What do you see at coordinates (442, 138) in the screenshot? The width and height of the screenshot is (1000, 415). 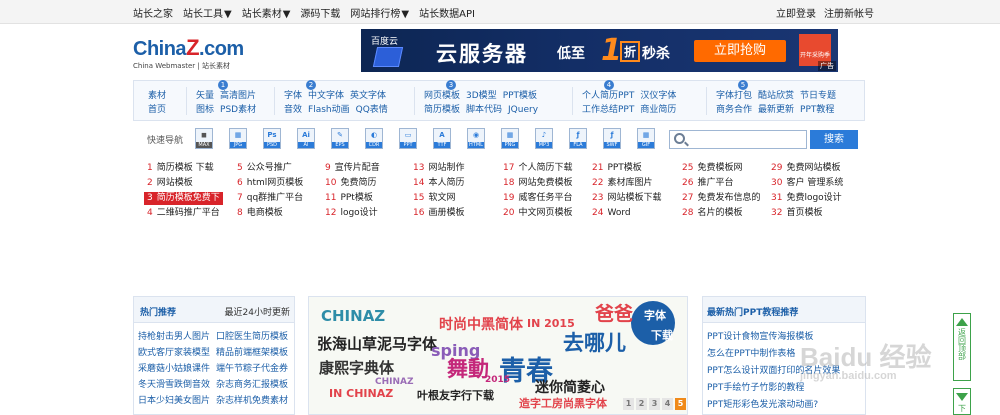 I see `ttf-icon: A TTF` at bounding box center [442, 138].